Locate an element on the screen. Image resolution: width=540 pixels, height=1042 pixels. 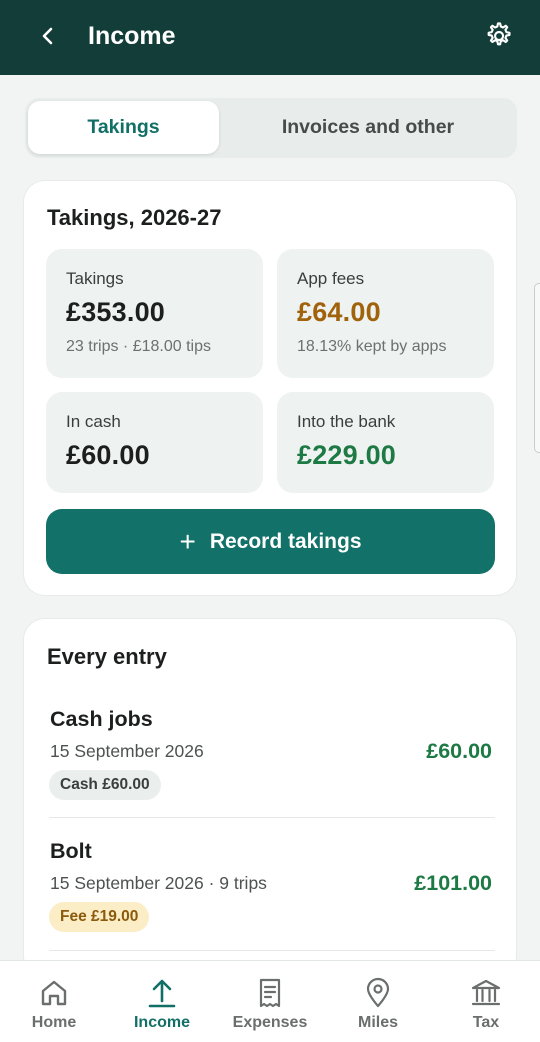
nav-expenses-label: Expenses is located at coordinates (270, 1022).